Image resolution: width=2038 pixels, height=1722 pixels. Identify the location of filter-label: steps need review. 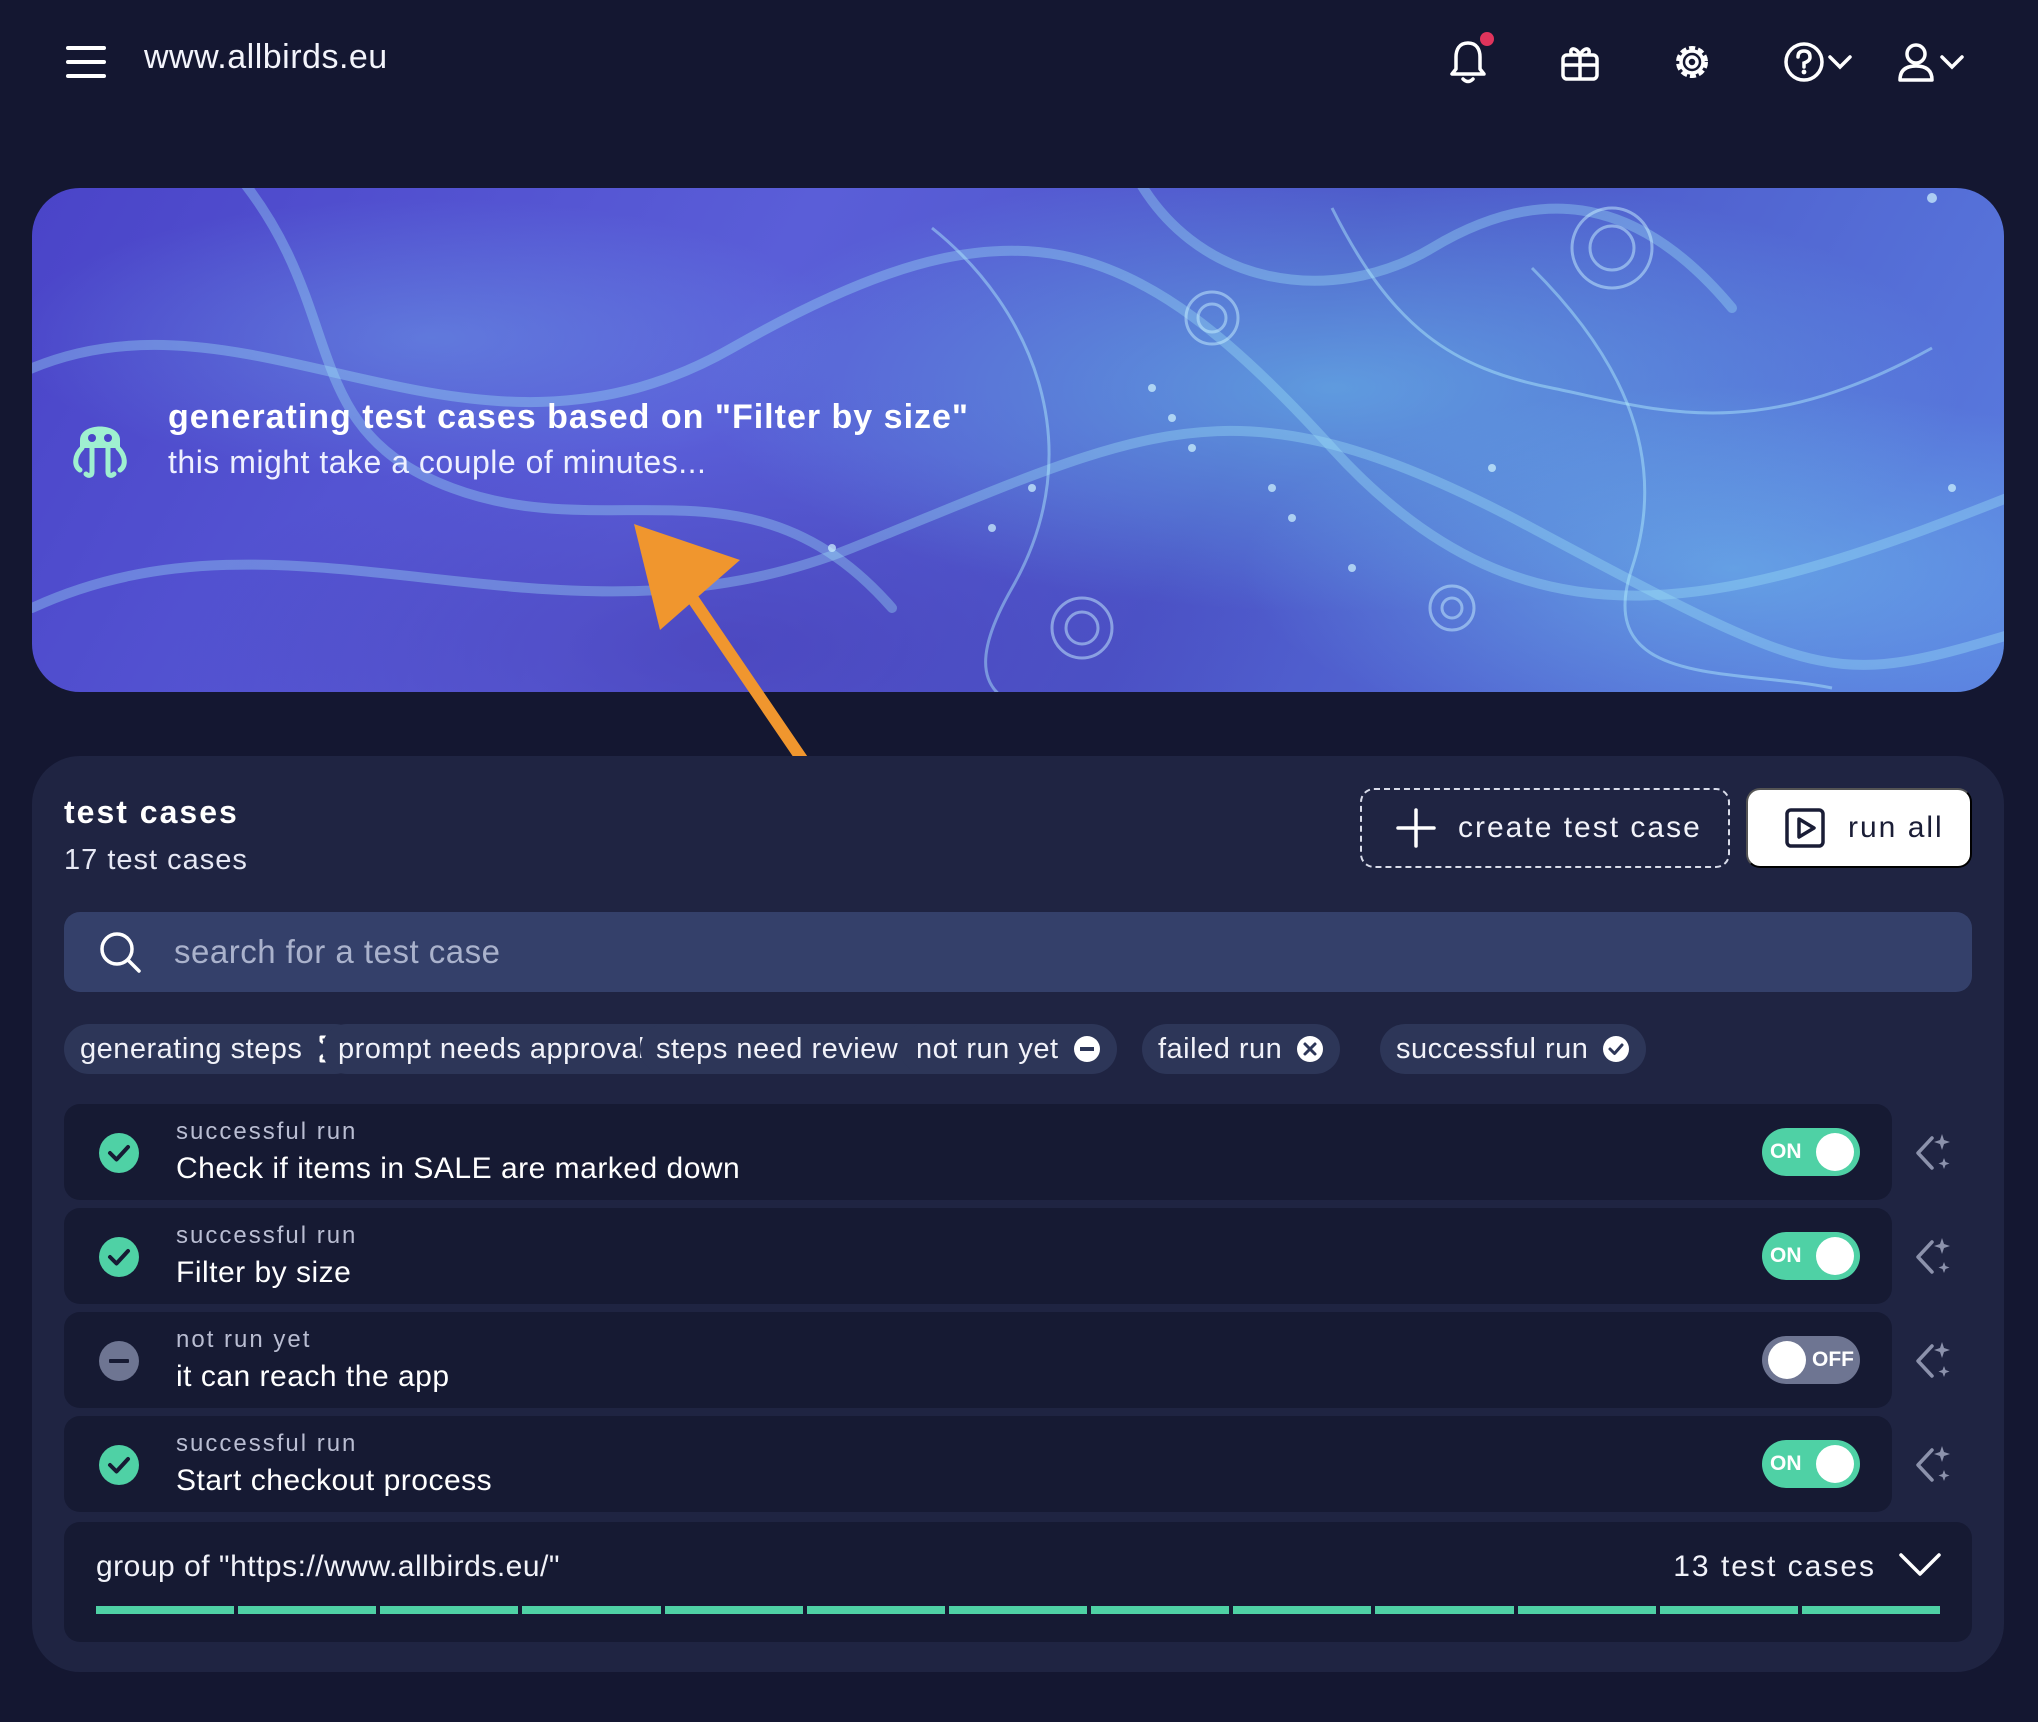
(777, 1048).